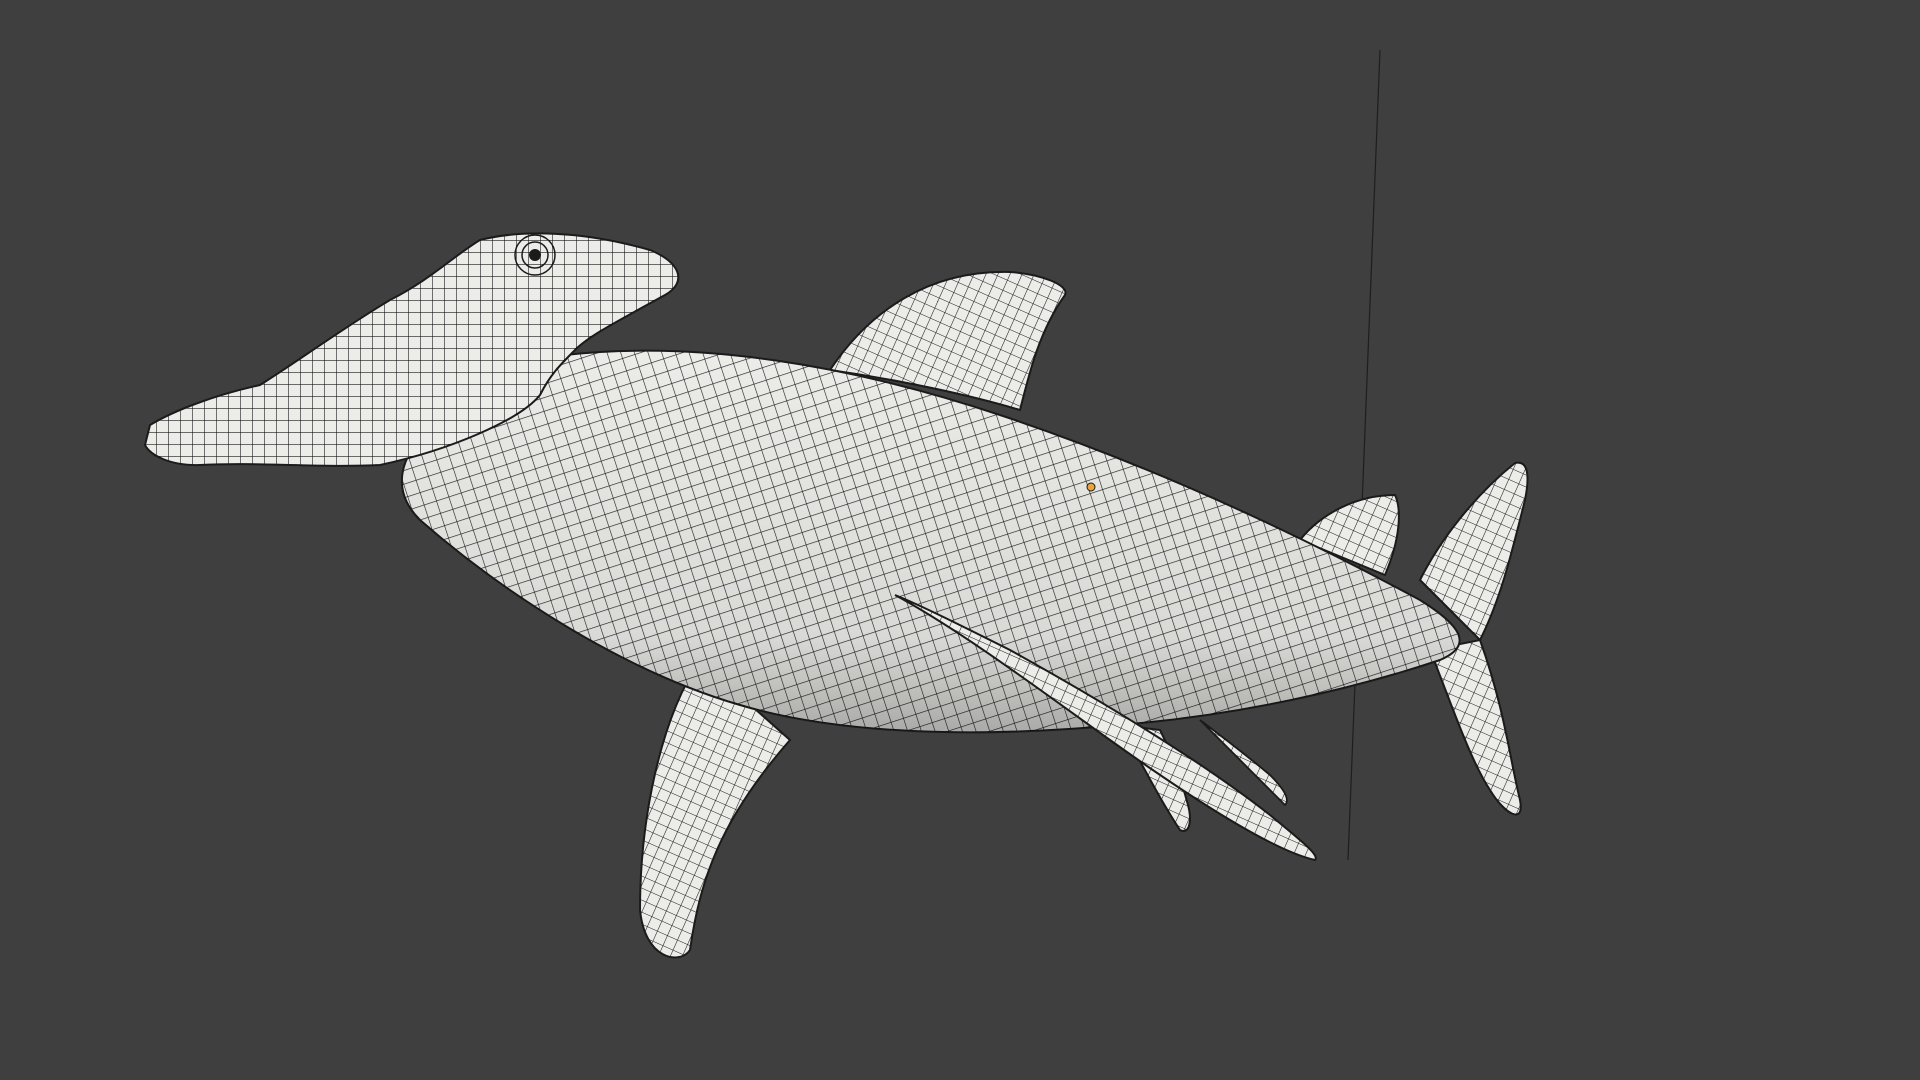 The width and height of the screenshot is (1920, 1080). Describe the element at coordinates (1475, 727) in the screenshot. I see `caudal-fin-lower` at that location.